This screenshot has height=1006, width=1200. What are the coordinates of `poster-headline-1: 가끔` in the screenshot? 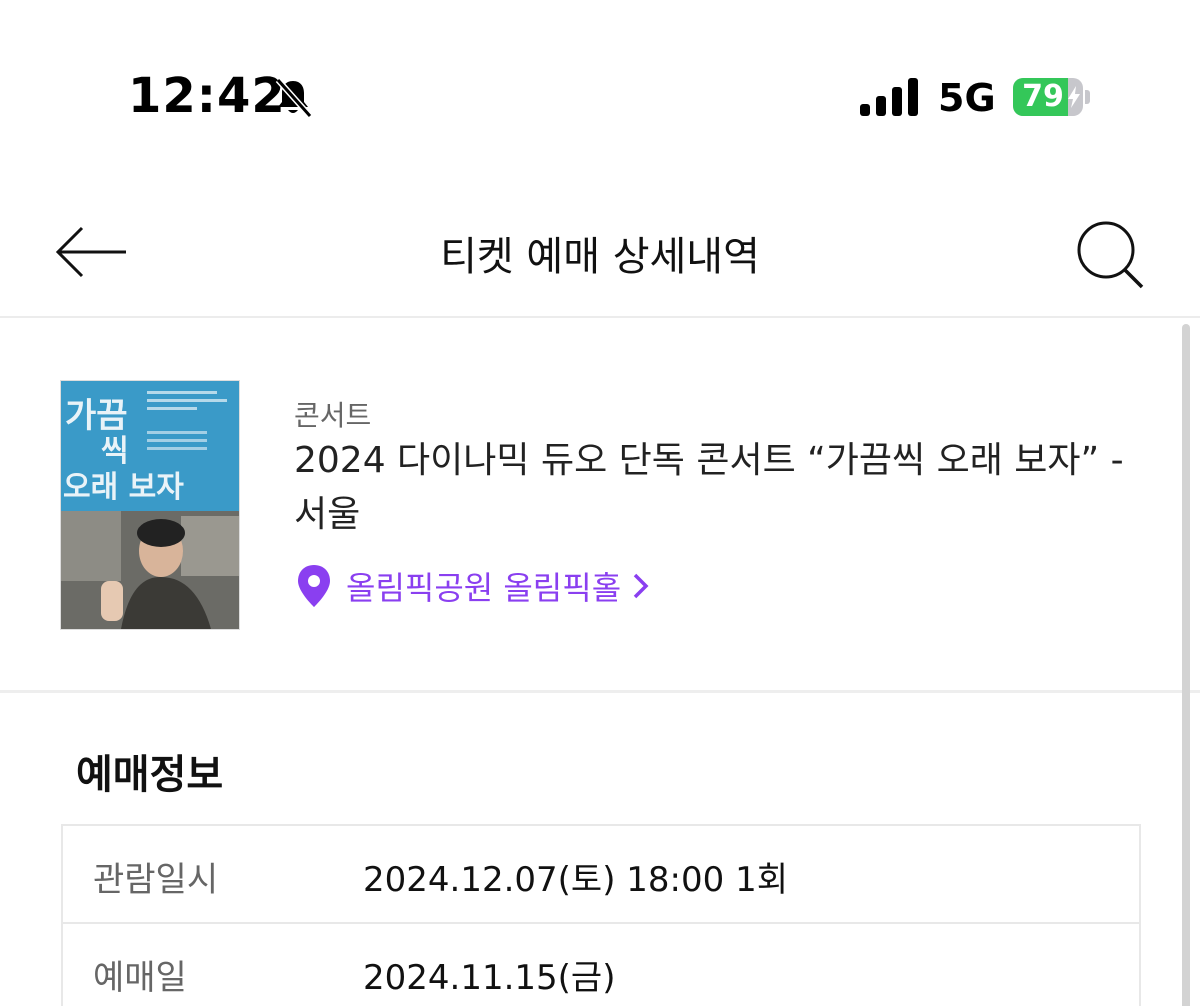 It's located at (96, 416).